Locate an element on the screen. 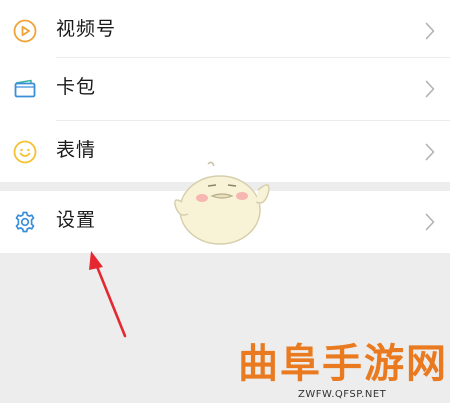  watermark-url: ZWFW.QFSP.NET is located at coordinates (342, 394).